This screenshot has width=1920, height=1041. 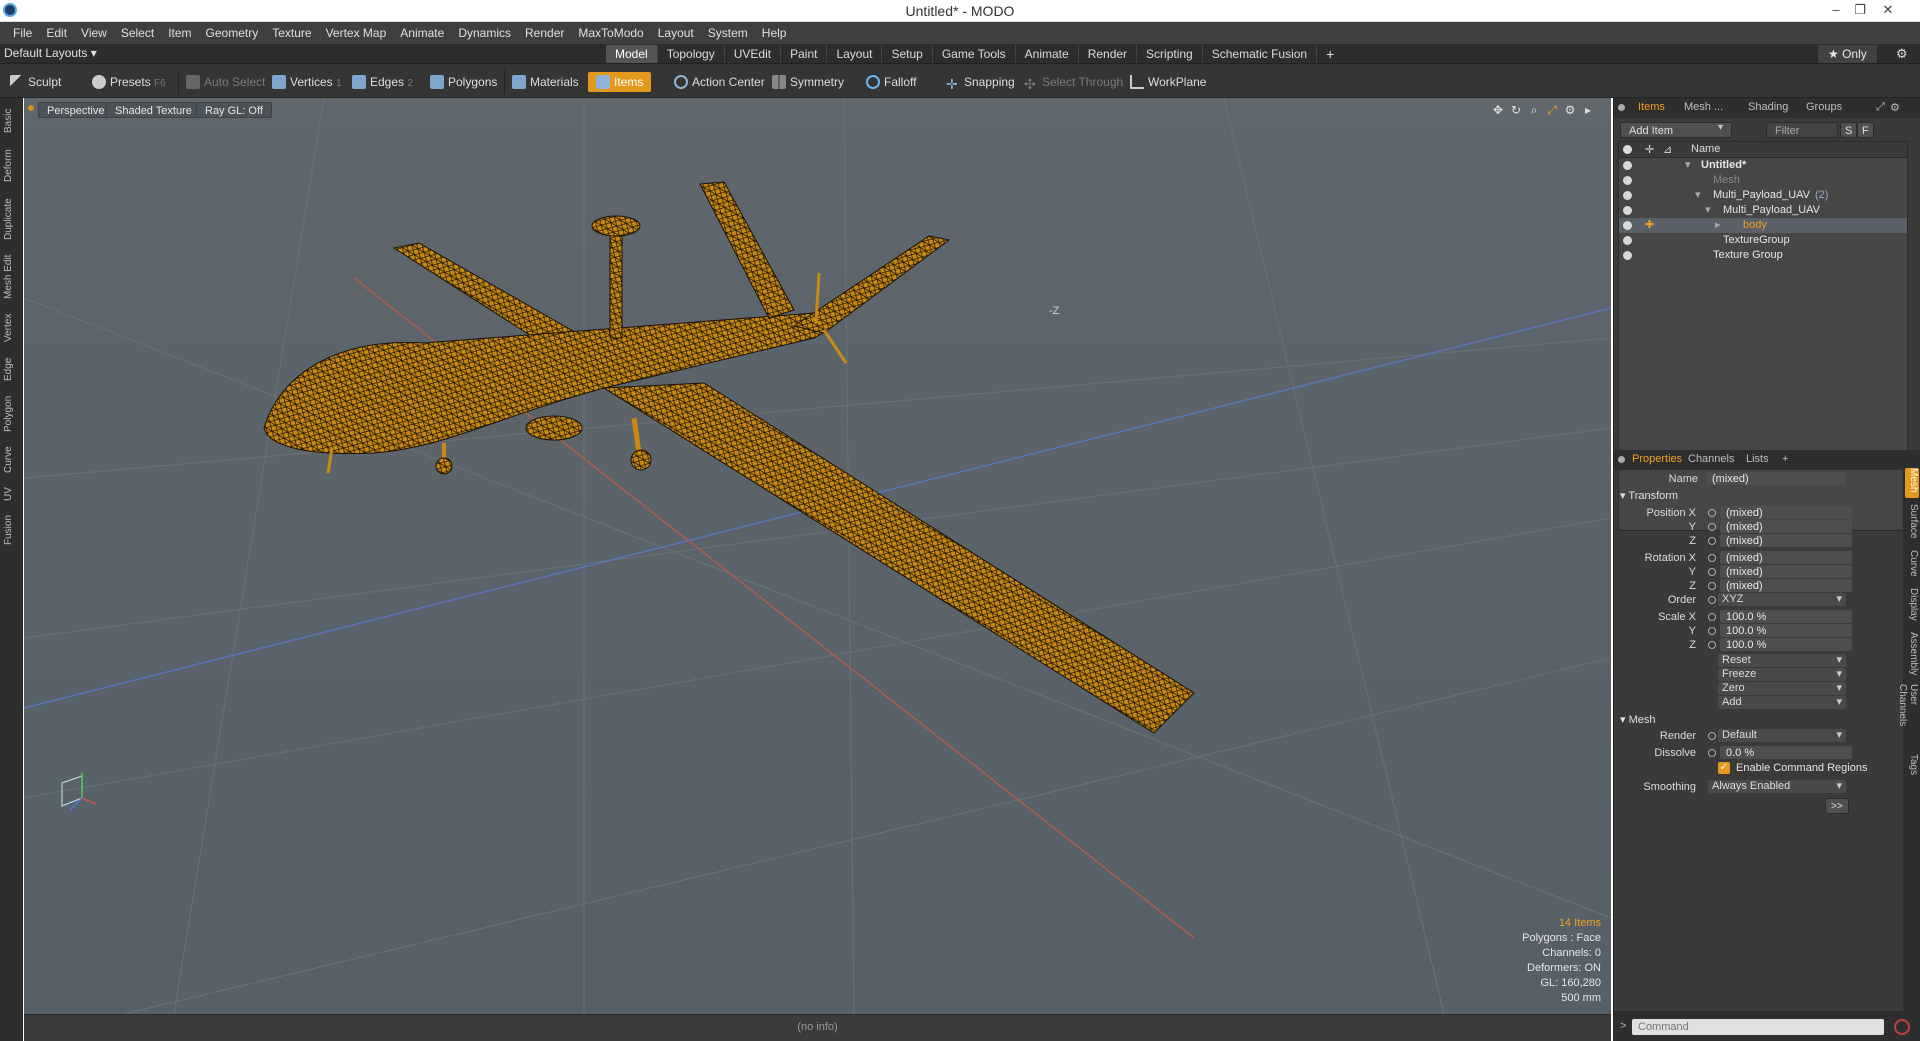 What do you see at coordinates (11, 219) in the screenshot?
I see `left-tab-duplicate: Duplicate` at bounding box center [11, 219].